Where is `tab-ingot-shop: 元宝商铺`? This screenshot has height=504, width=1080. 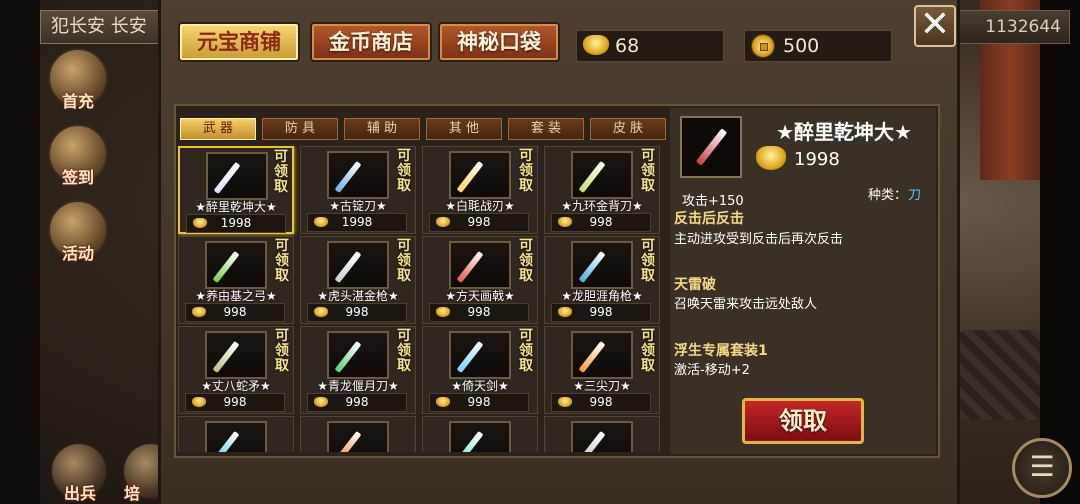 tab-ingot-shop: 元宝商铺 is located at coordinates (239, 42).